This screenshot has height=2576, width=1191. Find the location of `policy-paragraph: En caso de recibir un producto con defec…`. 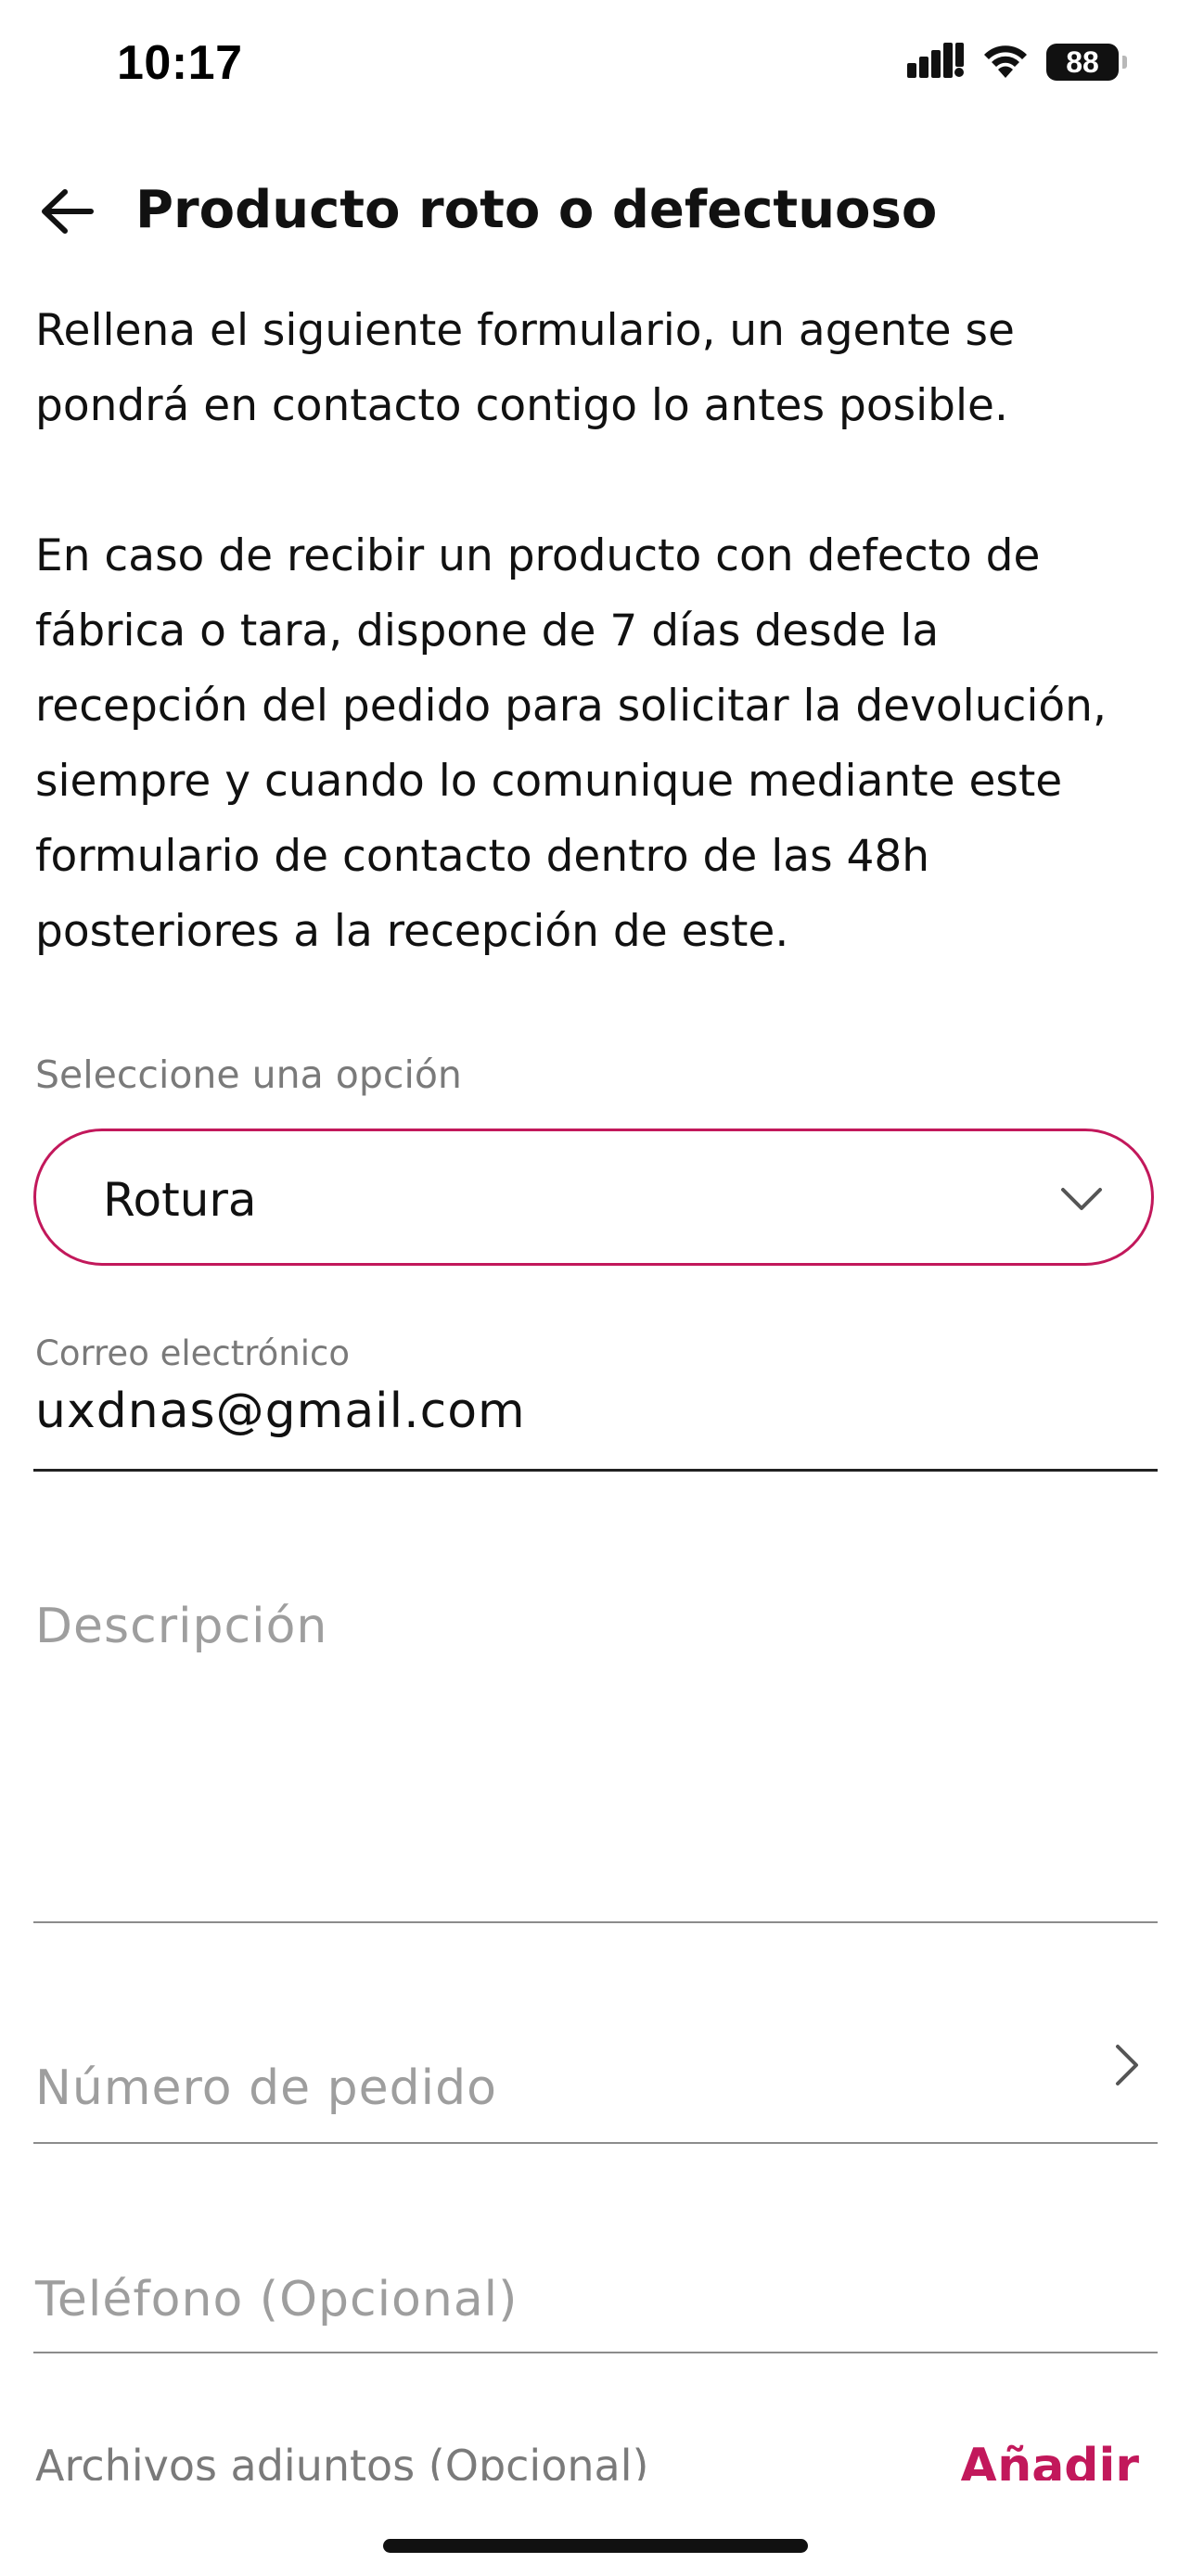

policy-paragraph: En caso de recibir un producto con defec… is located at coordinates (571, 743).